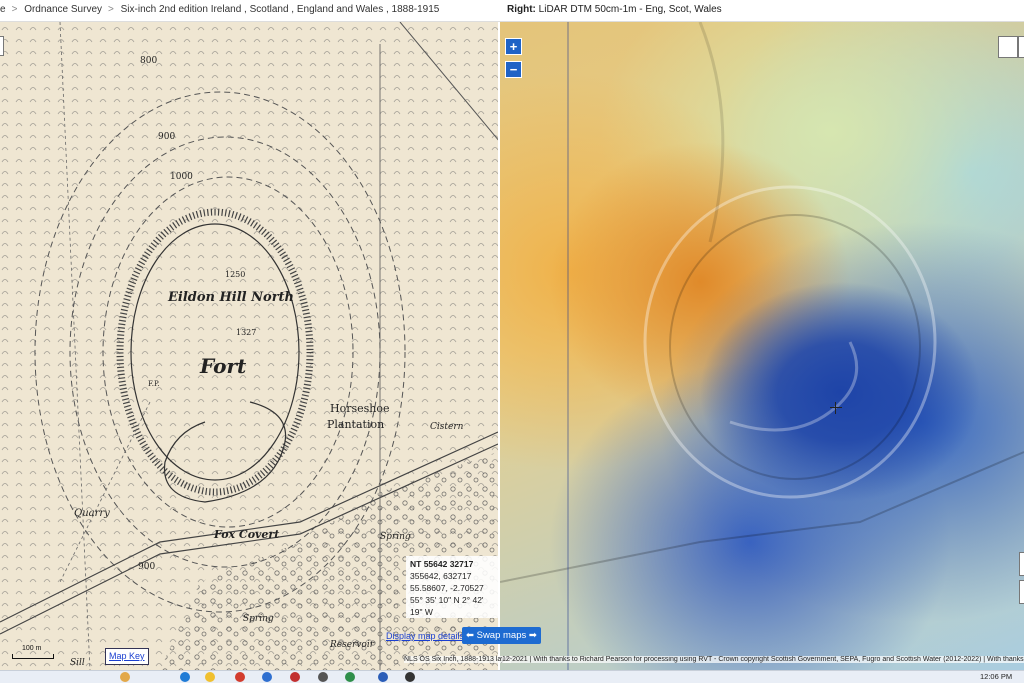  Describe the element at coordinates (630, 9) in the screenshot. I see `right-layer-name: LiDAR DTM 50cm-1m - Eng, Scot, Wales` at that location.